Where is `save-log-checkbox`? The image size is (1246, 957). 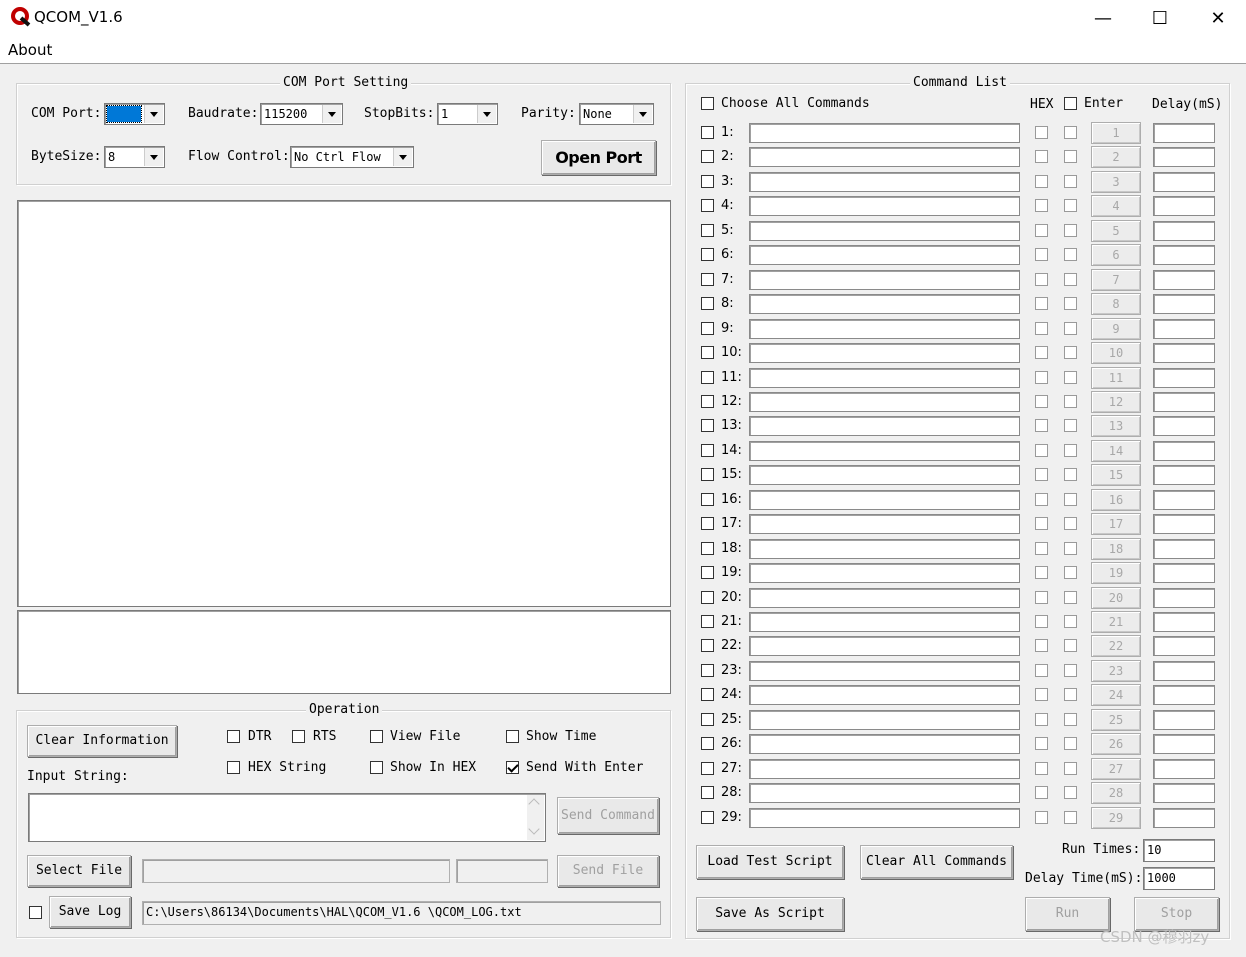 save-log-checkbox is located at coordinates (35, 912).